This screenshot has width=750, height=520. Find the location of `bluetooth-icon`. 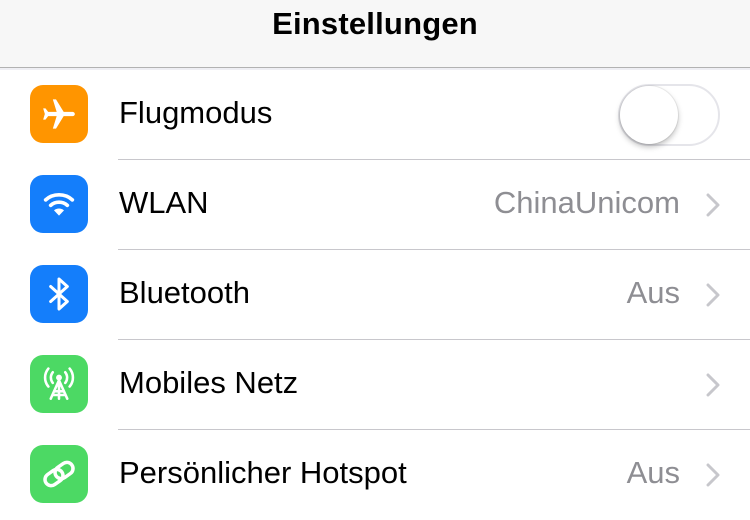

bluetooth-icon is located at coordinates (59, 294).